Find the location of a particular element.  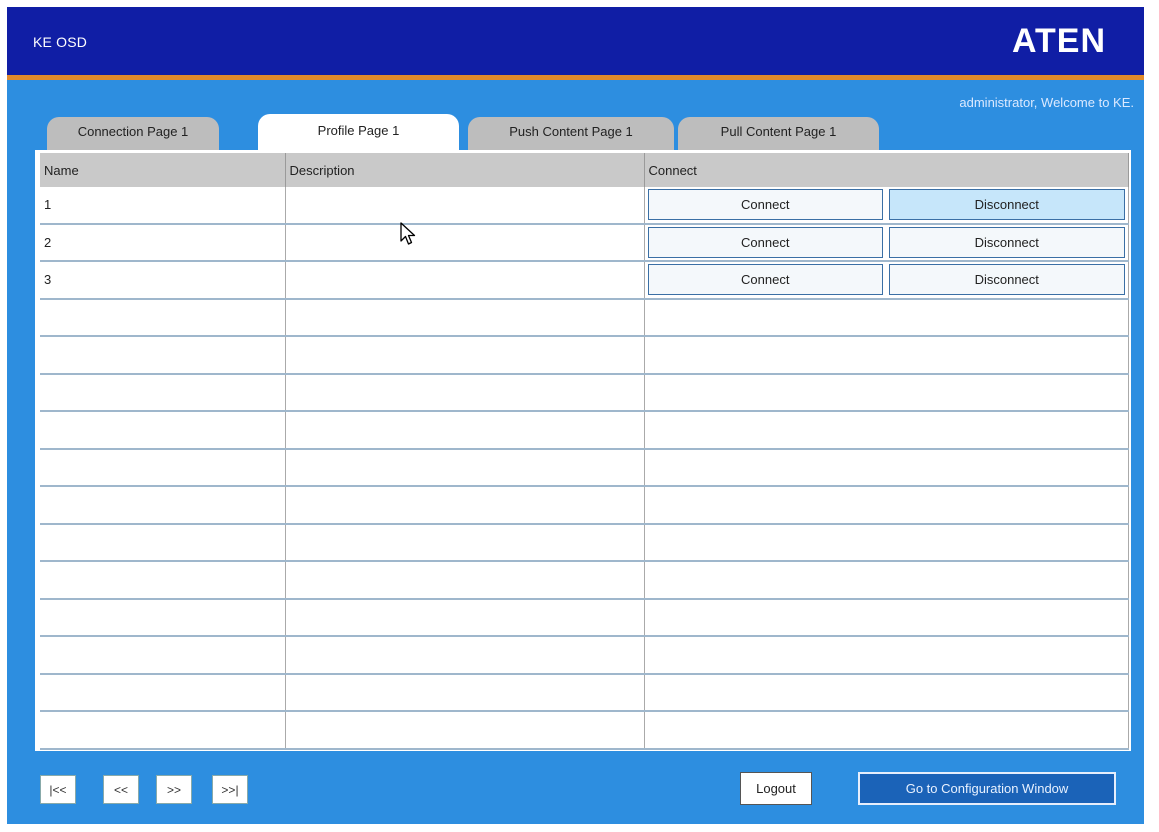

table-row: 2 Connect Disconnect is located at coordinates (584, 243).